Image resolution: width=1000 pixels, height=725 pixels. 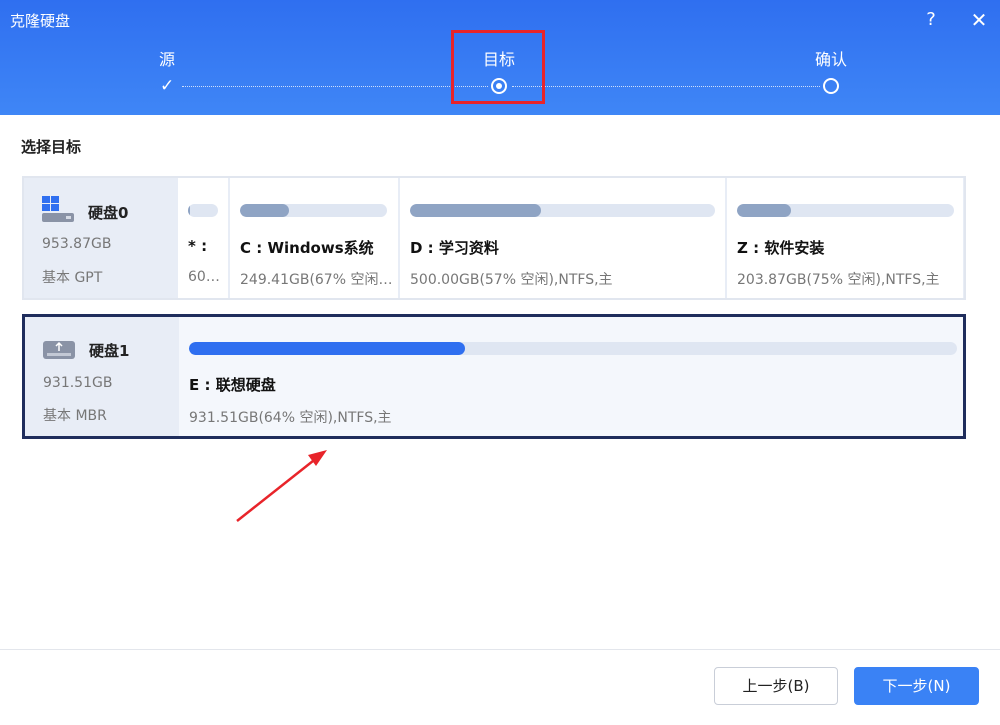 What do you see at coordinates (281, 486) in the screenshot?
I see `annotation-arrow-icon` at bounding box center [281, 486].